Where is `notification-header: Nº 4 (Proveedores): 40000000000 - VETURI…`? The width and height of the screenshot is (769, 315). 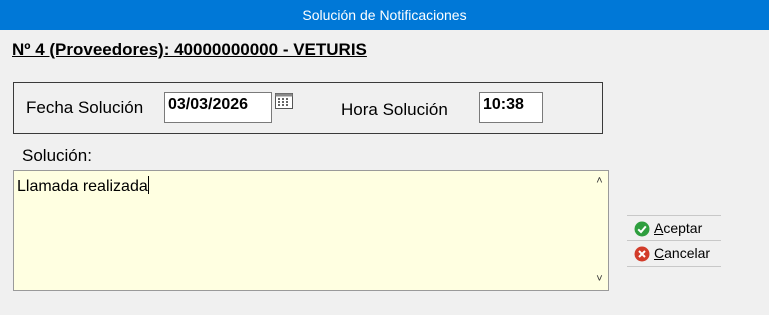 notification-header: Nº 4 (Proveedores): 40000000000 - VETURI… is located at coordinates (189, 49).